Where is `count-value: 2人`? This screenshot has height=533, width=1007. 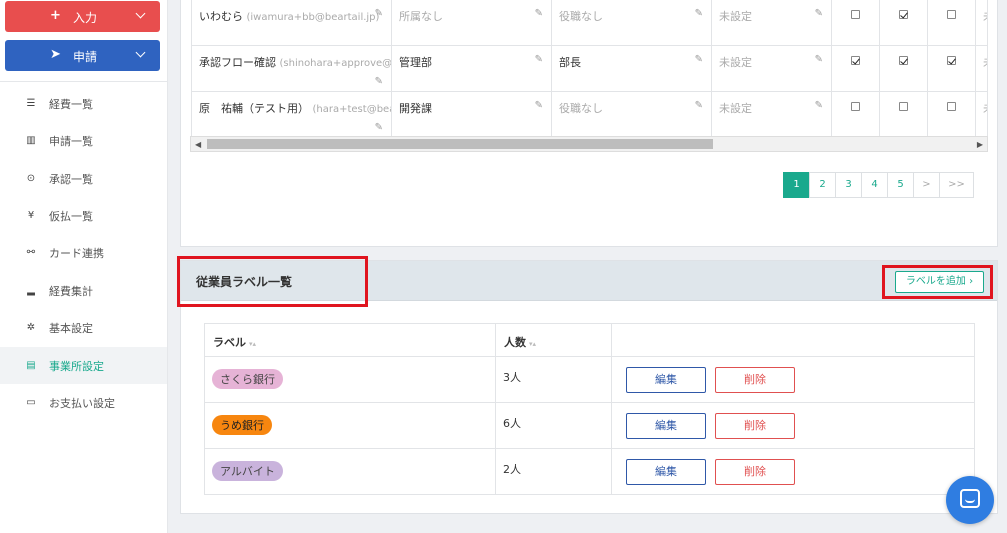 count-value: 2人 is located at coordinates (512, 469).